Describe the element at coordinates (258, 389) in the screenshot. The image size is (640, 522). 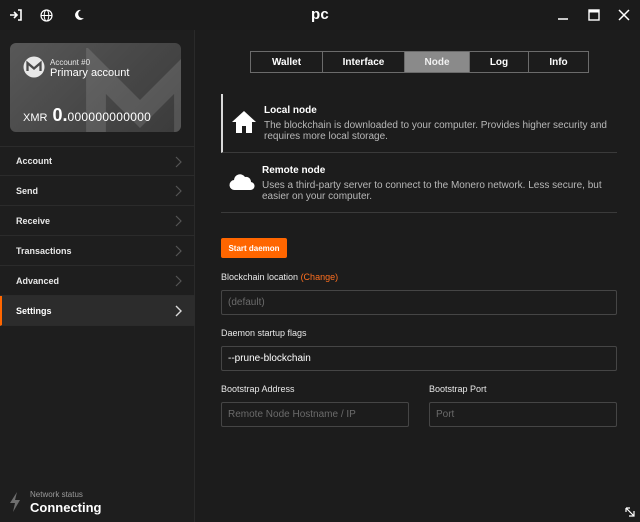
I see `bootstrap-address-label: Bootstrap Address` at that location.